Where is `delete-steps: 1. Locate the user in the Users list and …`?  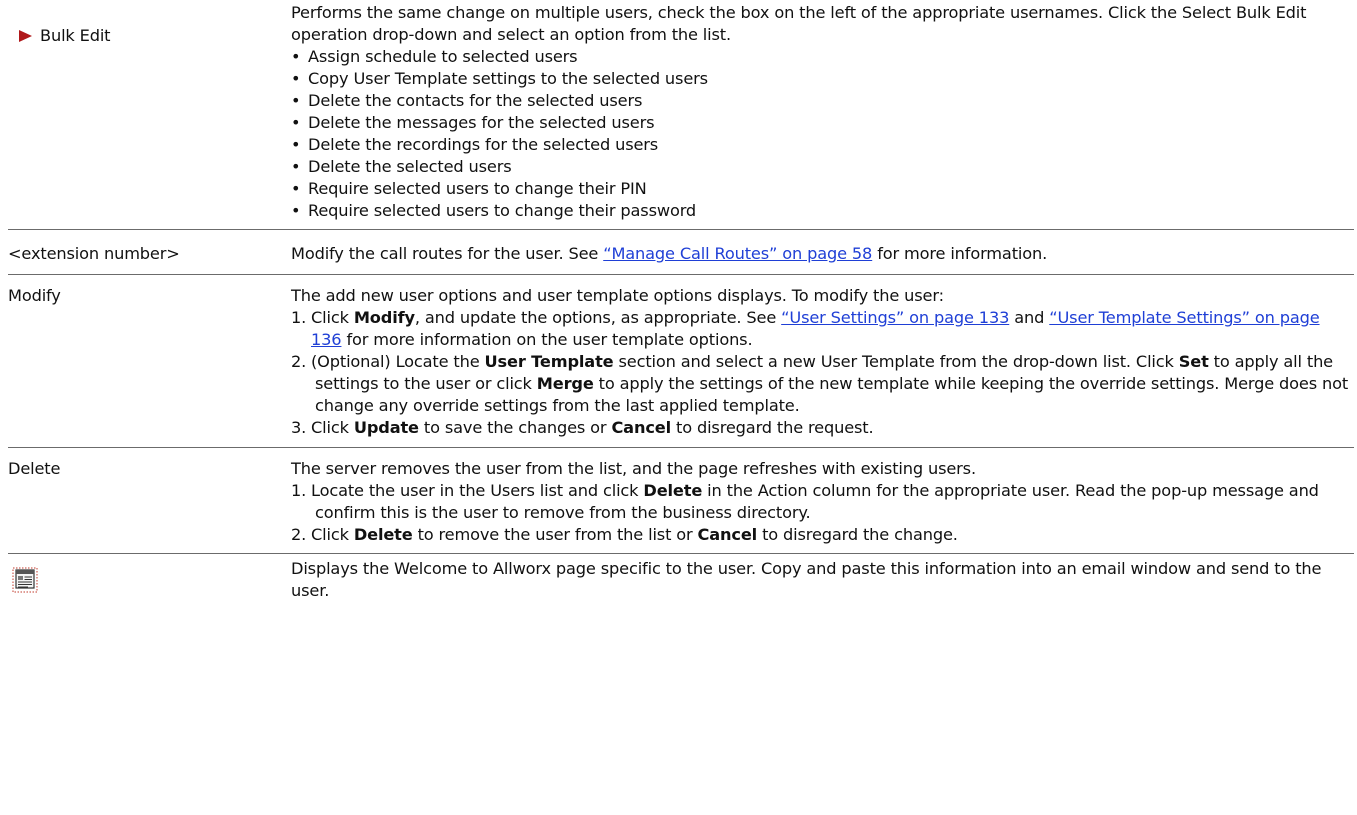 delete-steps: 1. Locate the user in the Users list and … is located at coordinates (822, 513).